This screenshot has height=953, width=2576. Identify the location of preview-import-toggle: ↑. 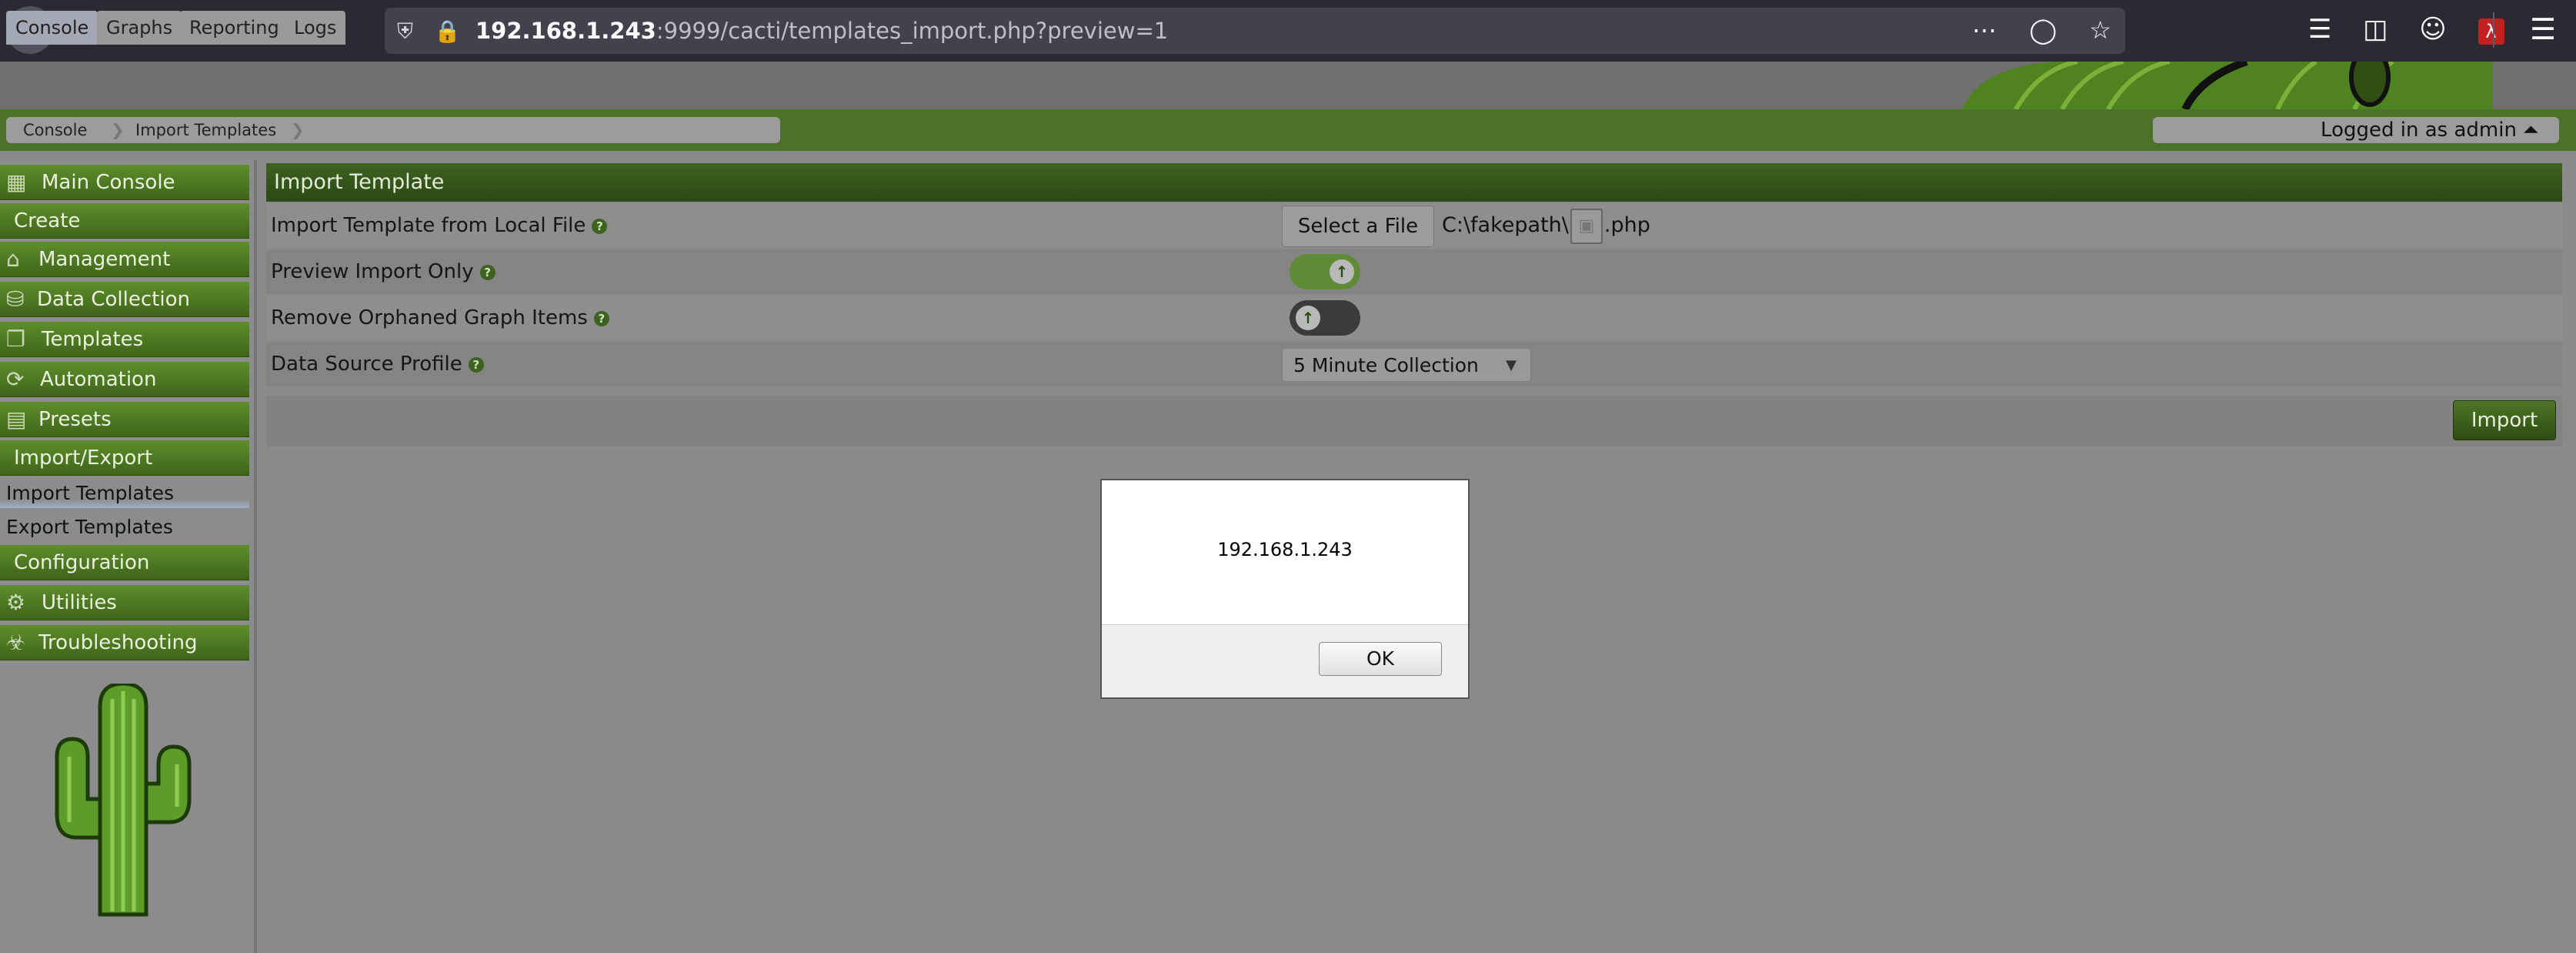
(1325, 271).